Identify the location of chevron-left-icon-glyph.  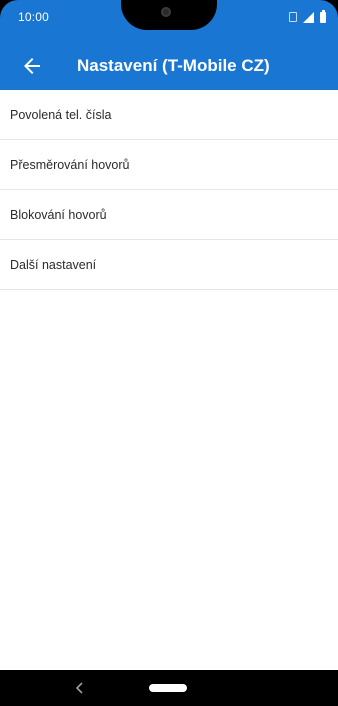
(79, 688).